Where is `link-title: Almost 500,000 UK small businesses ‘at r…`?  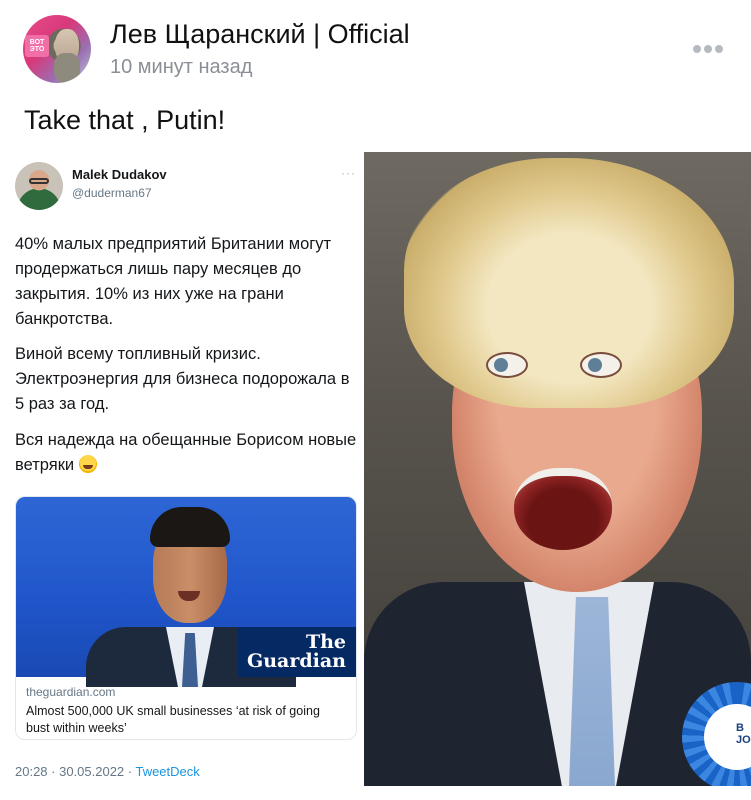 link-title: Almost 500,000 UK small businesses ‘at r… is located at coordinates (173, 719).